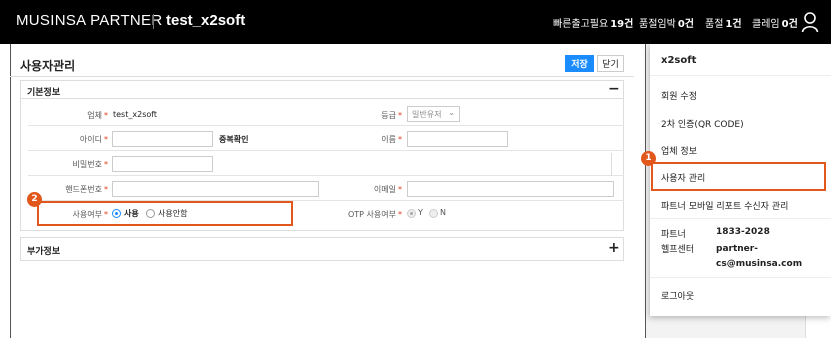 The width and height of the screenshot is (831, 338). What do you see at coordinates (375, 214) in the screenshot?
I see `otp-label: OTP 사용여부 *` at bounding box center [375, 214].